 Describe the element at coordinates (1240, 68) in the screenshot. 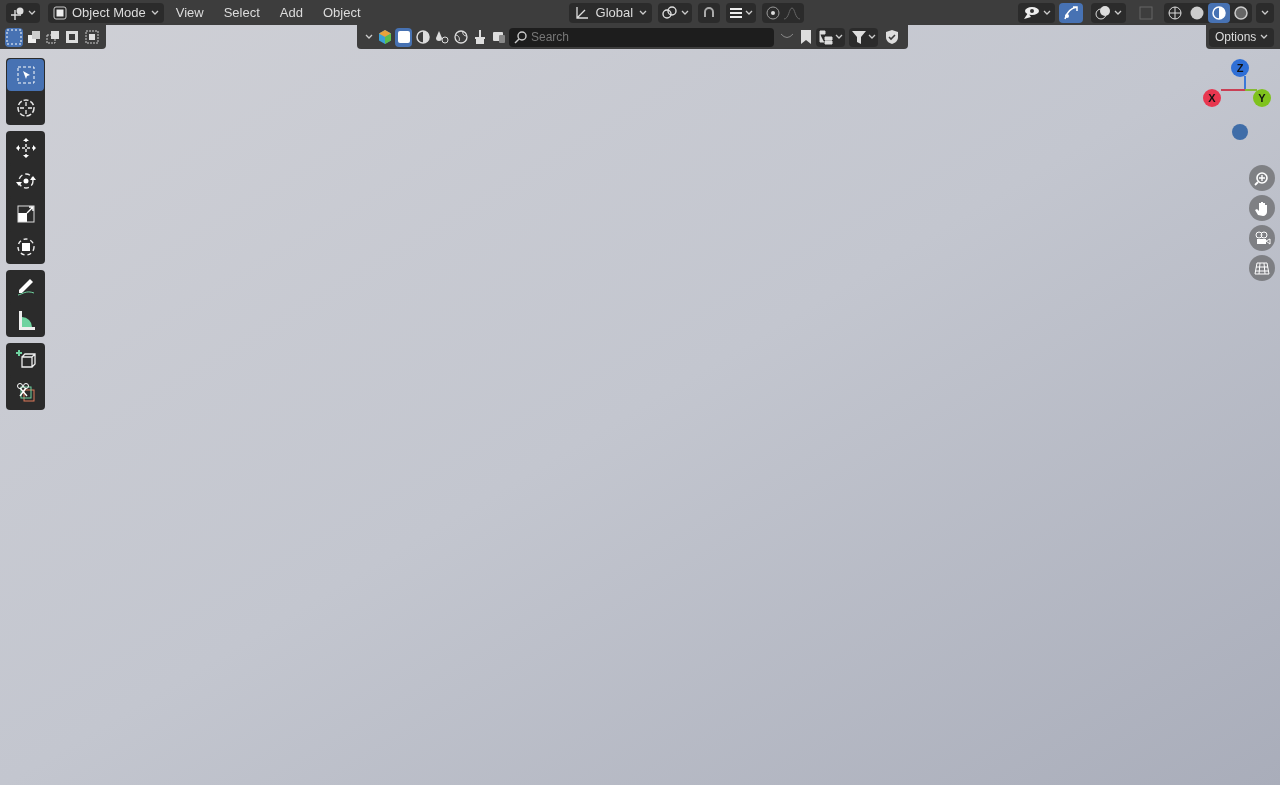

I see `axis-handle: Z` at that location.